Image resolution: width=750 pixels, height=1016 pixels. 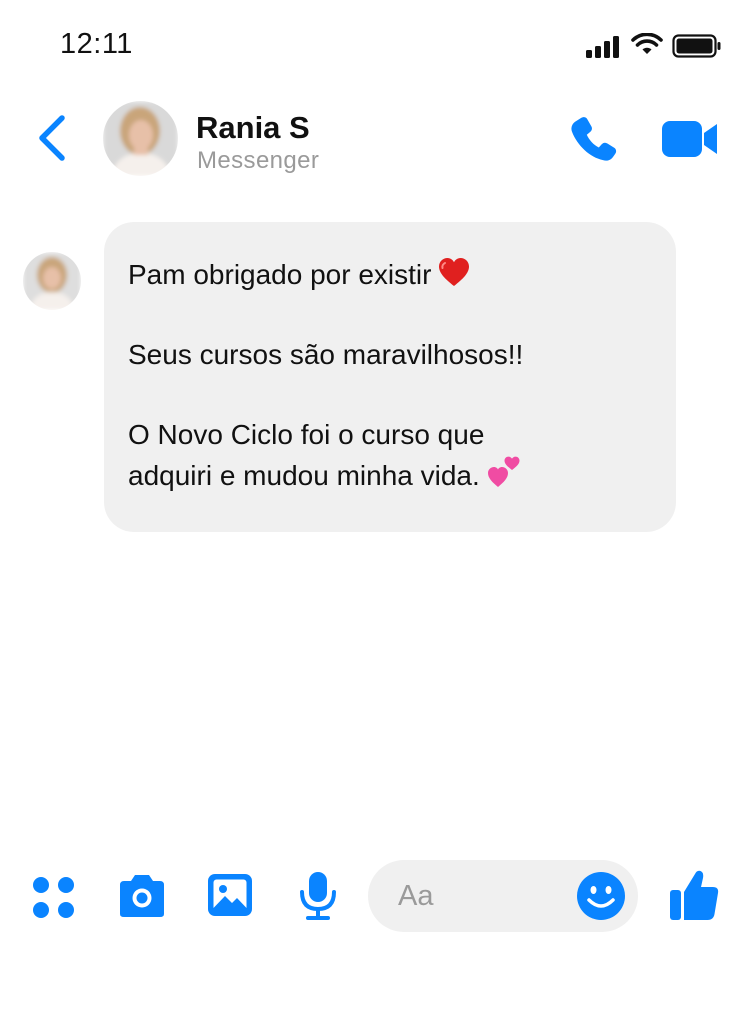 I want to click on gallery-icon, so click(x=230, y=895).